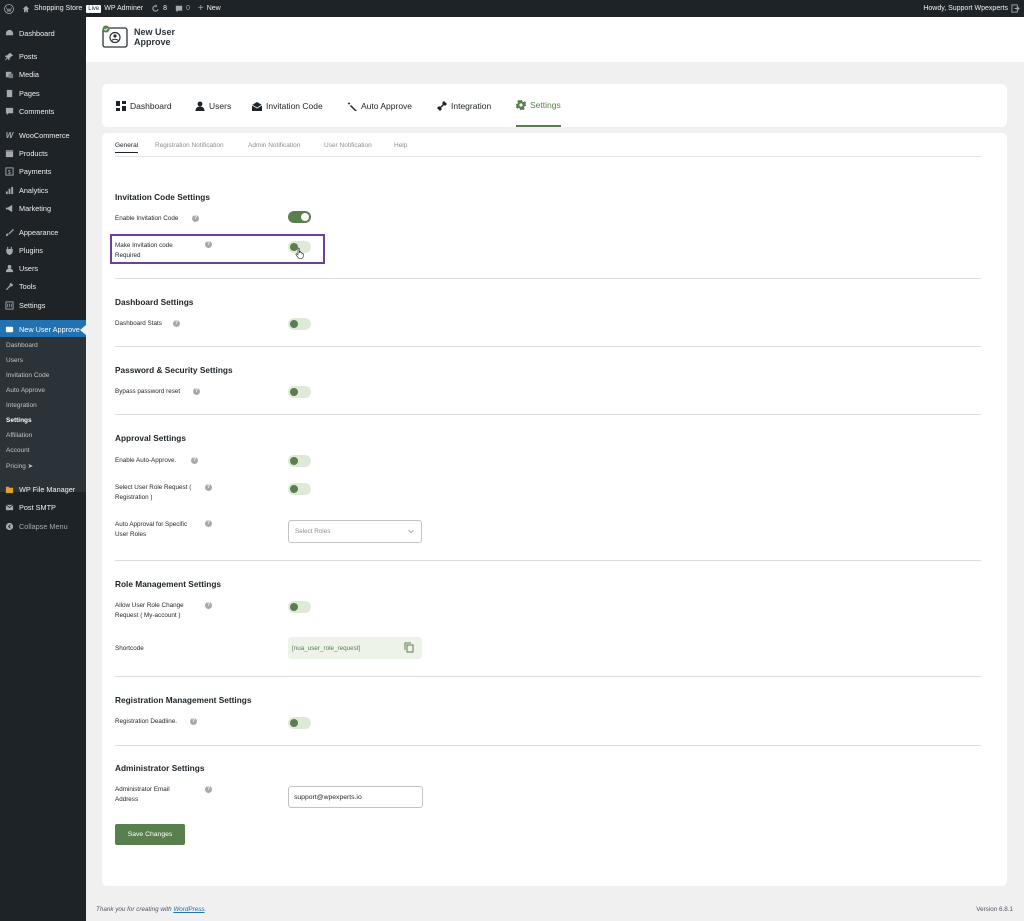 The image size is (1024, 921). Describe the element at coordinates (18, 450) in the screenshot. I see `submenu-item-account: Account` at that location.